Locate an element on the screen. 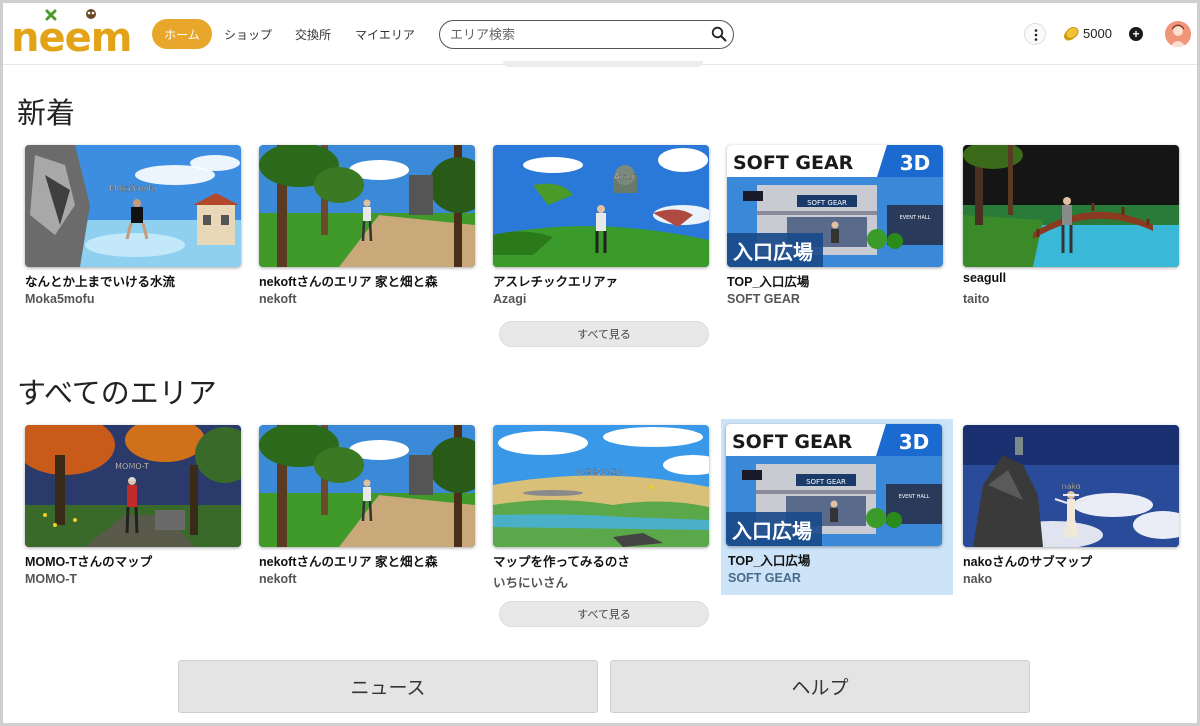  area-author: Azagi is located at coordinates (509, 299).